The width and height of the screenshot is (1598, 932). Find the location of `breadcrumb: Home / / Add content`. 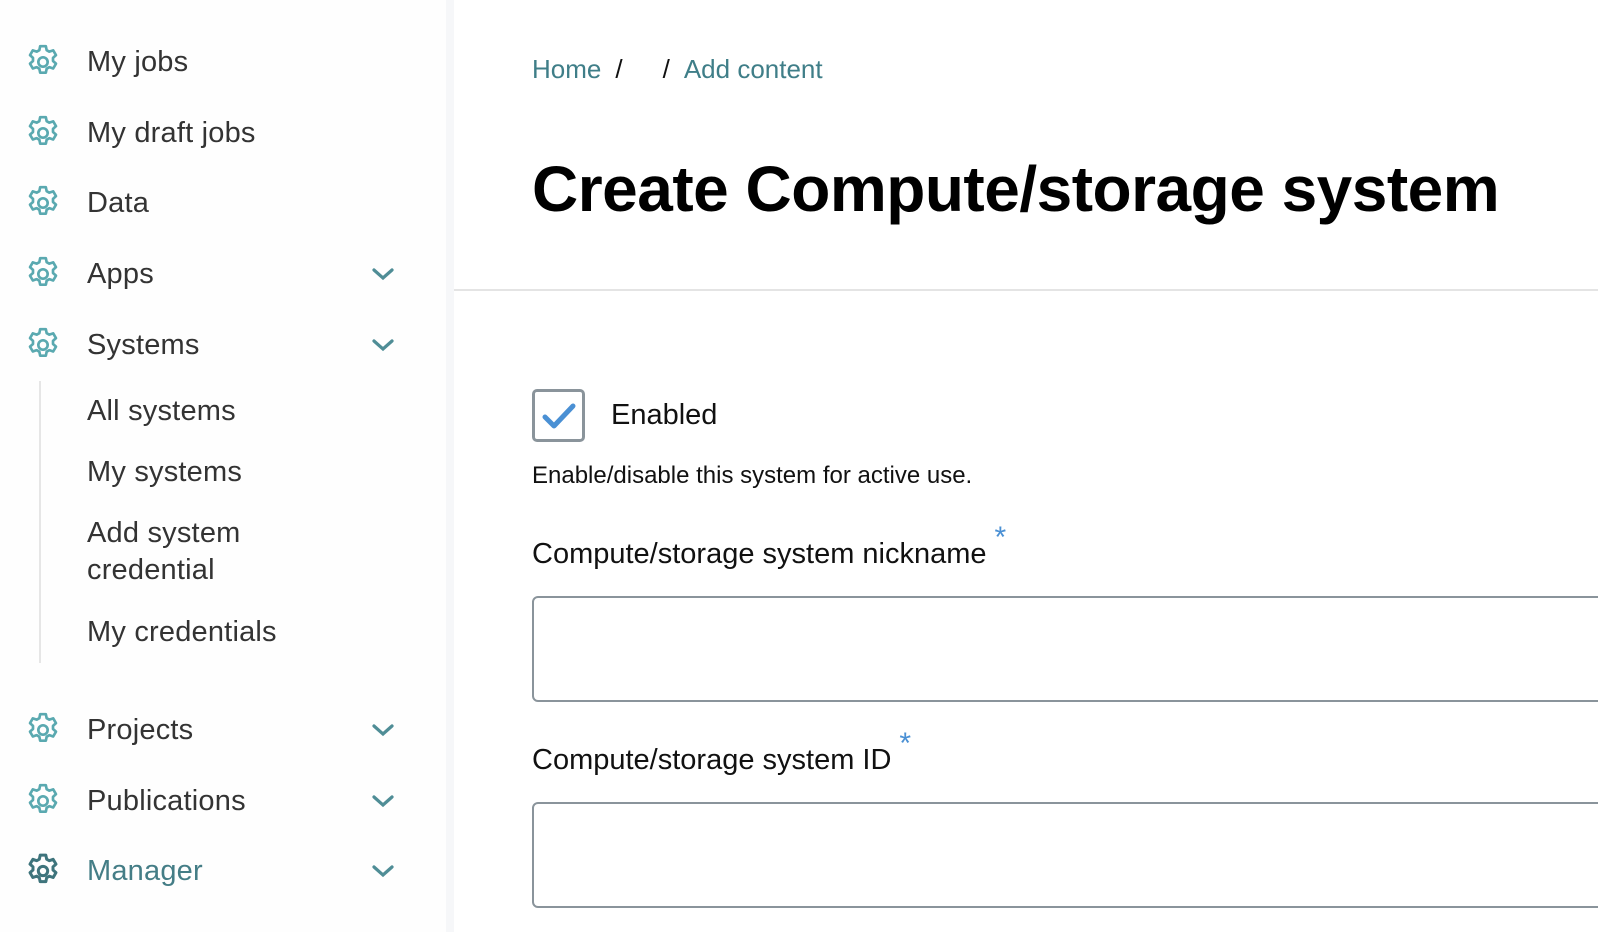

breadcrumb: Home / / Add content is located at coordinates (677, 69).